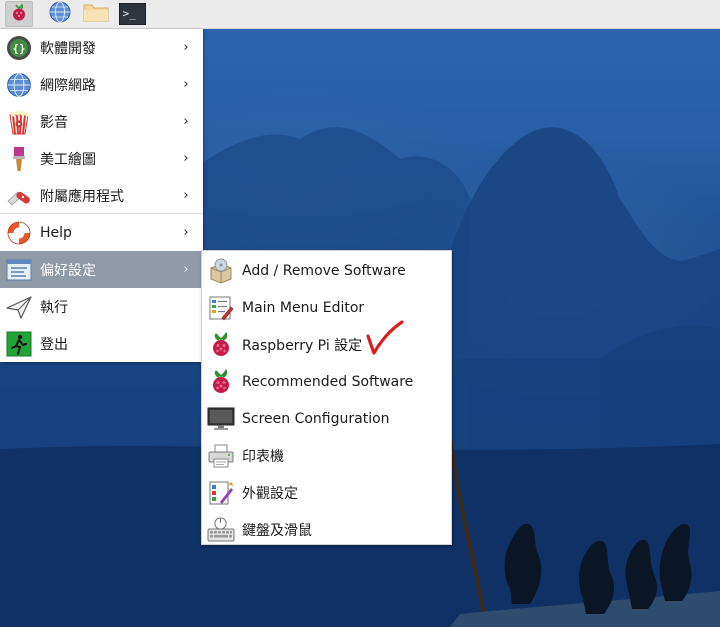 The image size is (720, 627). I want to click on menu-item-logout: 登出, so click(101, 343).